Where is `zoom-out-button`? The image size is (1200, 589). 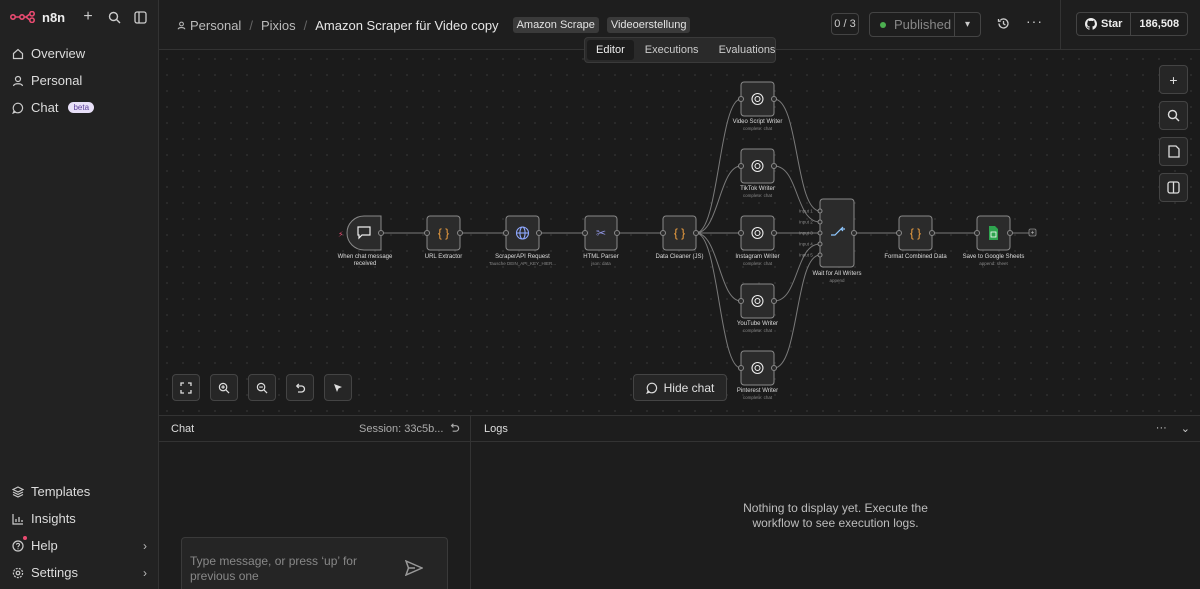
zoom-out-button is located at coordinates (262, 387).